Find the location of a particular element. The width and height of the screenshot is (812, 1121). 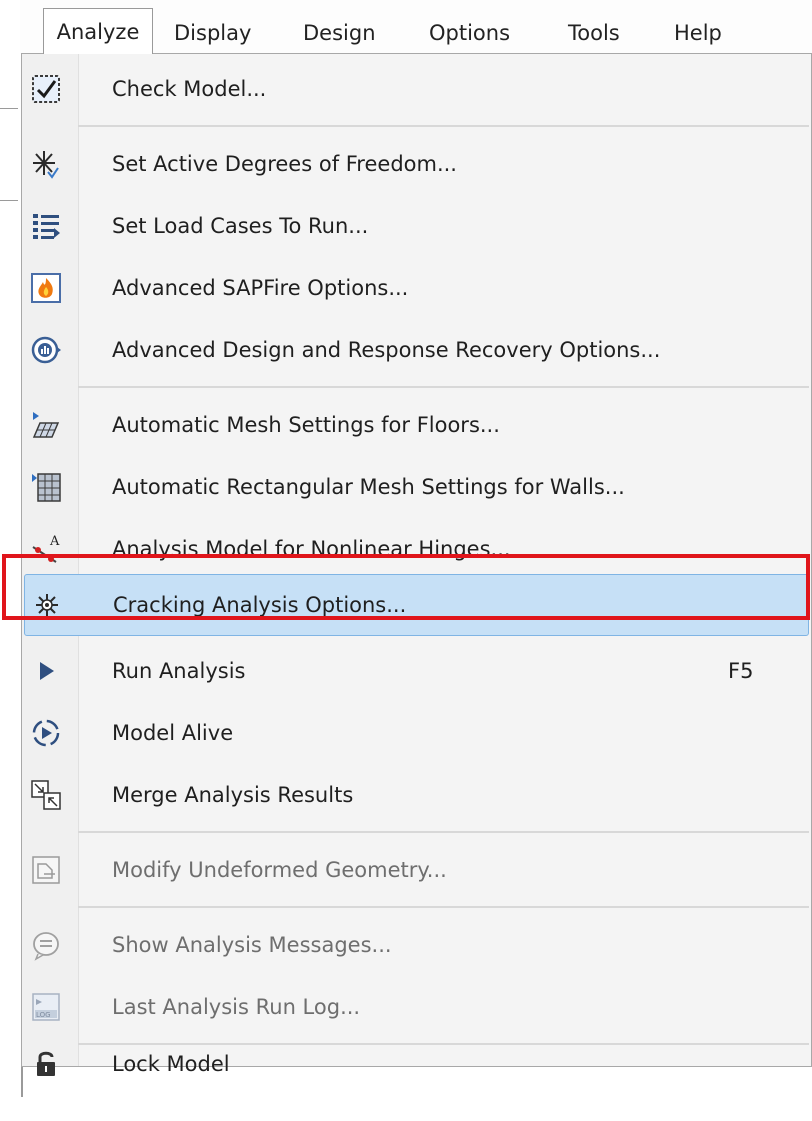

svg-text: A is located at coordinates (54, 541).